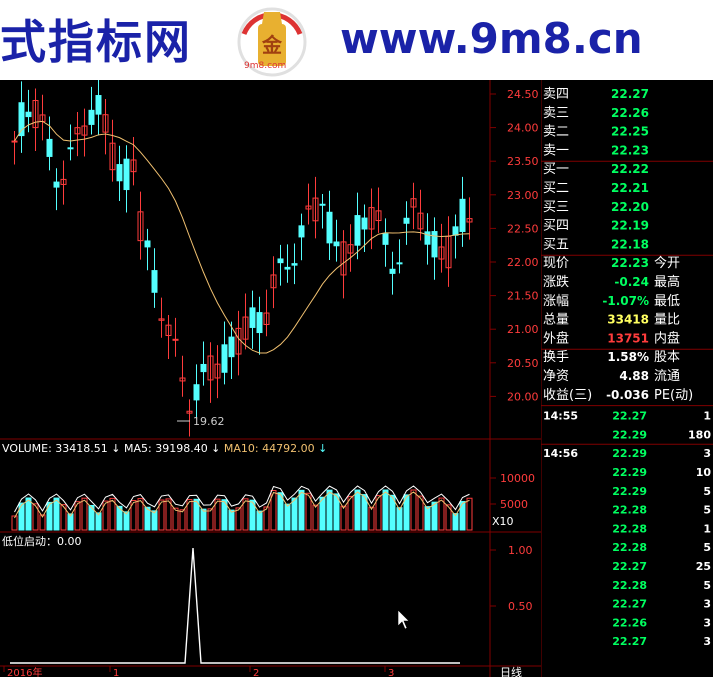  Describe the element at coordinates (667, 320) in the screenshot. I see `stat-row-label2: 量比` at that location.